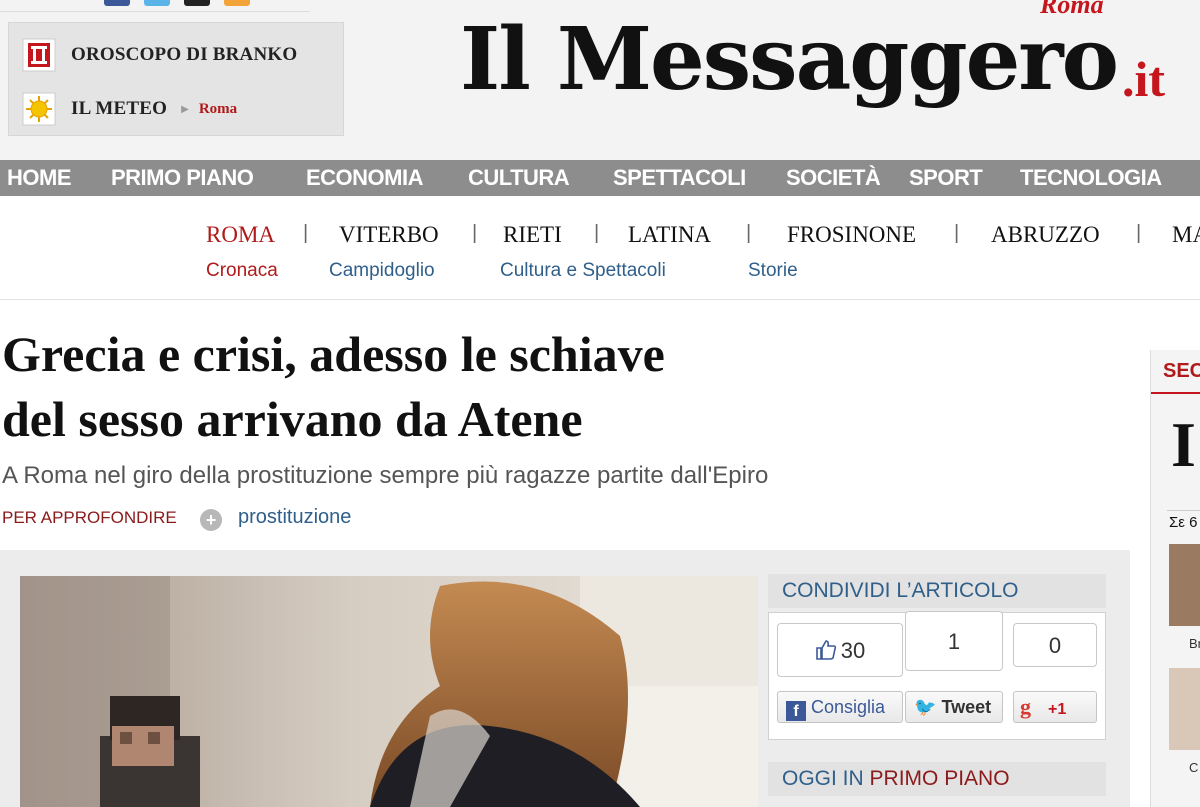  What do you see at coordinates (1183, 522) in the screenshot?
I see `sidebar-text: Σε 6` at bounding box center [1183, 522].